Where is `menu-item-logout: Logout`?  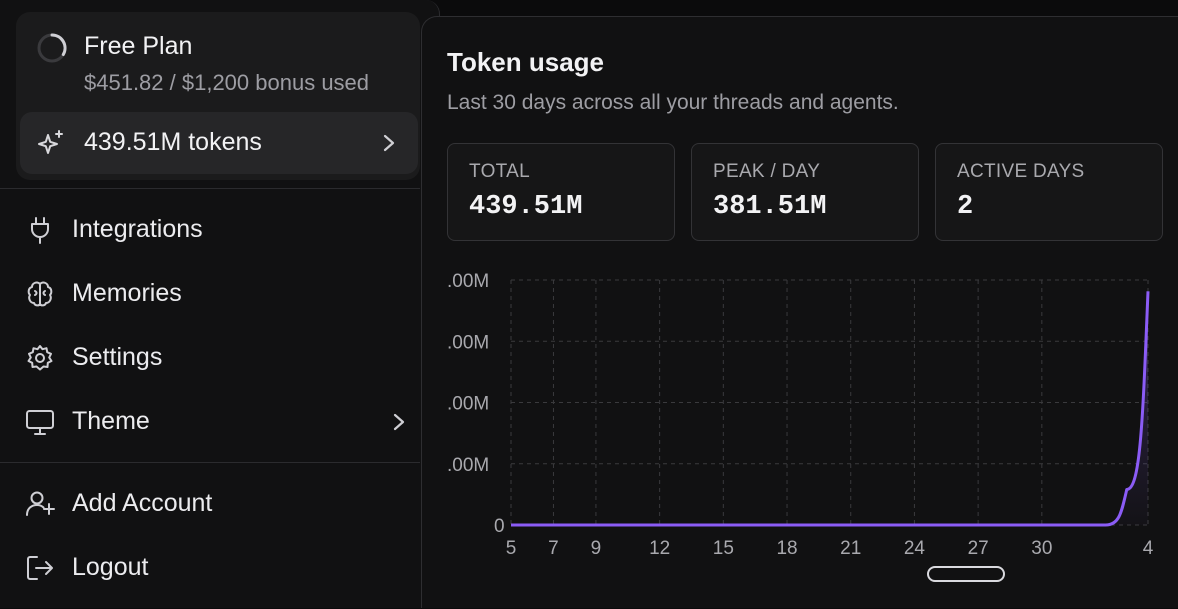
menu-item-logout: Logout is located at coordinates (210, 568).